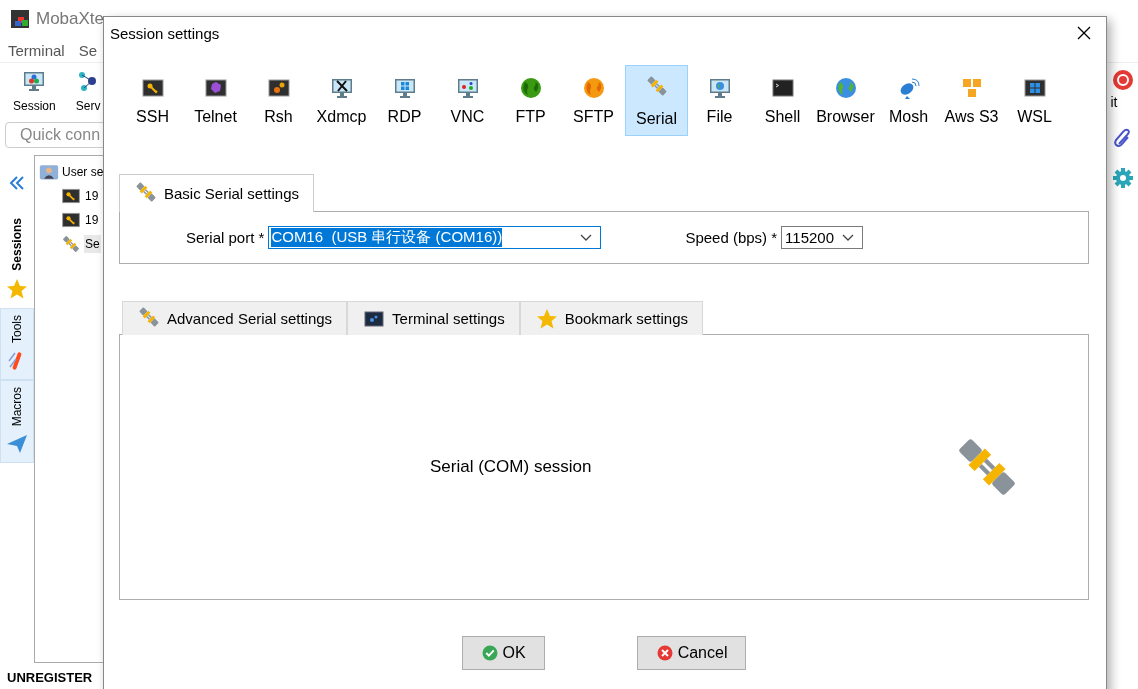 Image resolution: width=1138 pixels, height=689 pixels. Describe the element at coordinates (83, 172) in the screenshot. I see `tree-item: User se` at that location.